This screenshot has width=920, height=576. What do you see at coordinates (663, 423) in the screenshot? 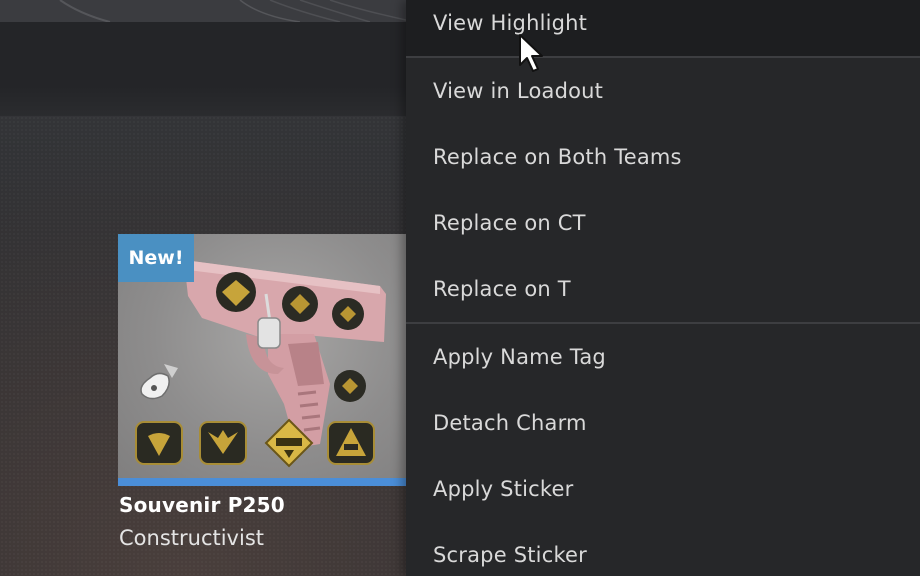
I see `menu-item-detach-charm: Detach Charm` at bounding box center [663, 423].